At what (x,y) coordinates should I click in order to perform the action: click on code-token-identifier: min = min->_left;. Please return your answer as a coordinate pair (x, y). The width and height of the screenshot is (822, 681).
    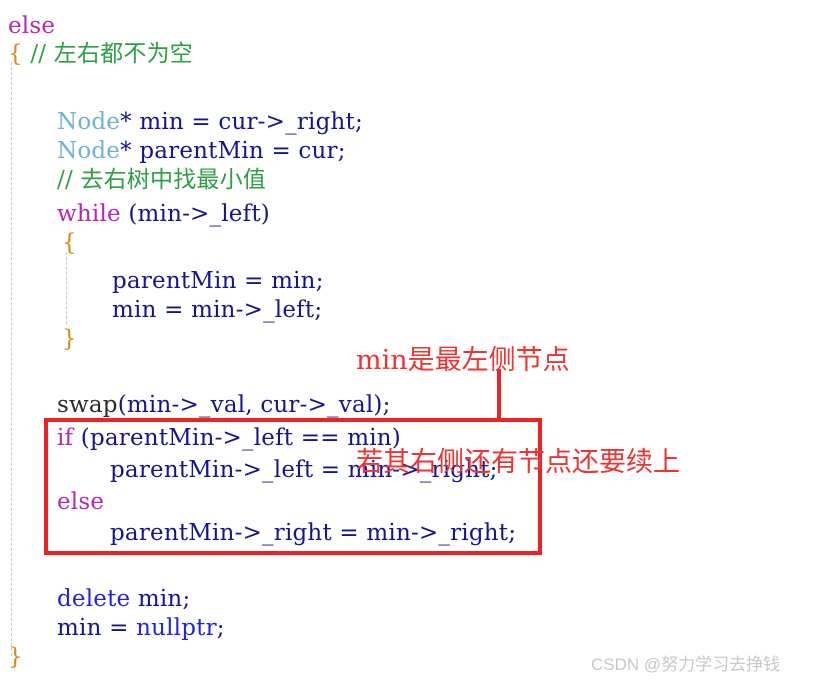
    Looking at the image, I should click on (217, 310).